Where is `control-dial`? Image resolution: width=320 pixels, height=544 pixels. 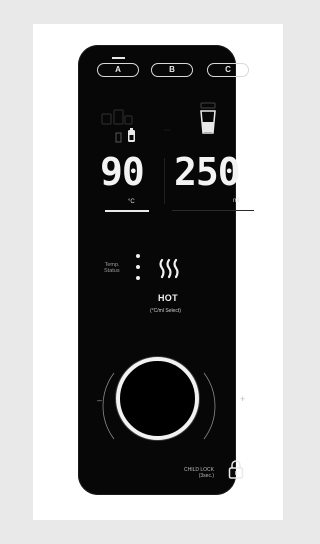
control-dial is located at coordinates (157, 398).